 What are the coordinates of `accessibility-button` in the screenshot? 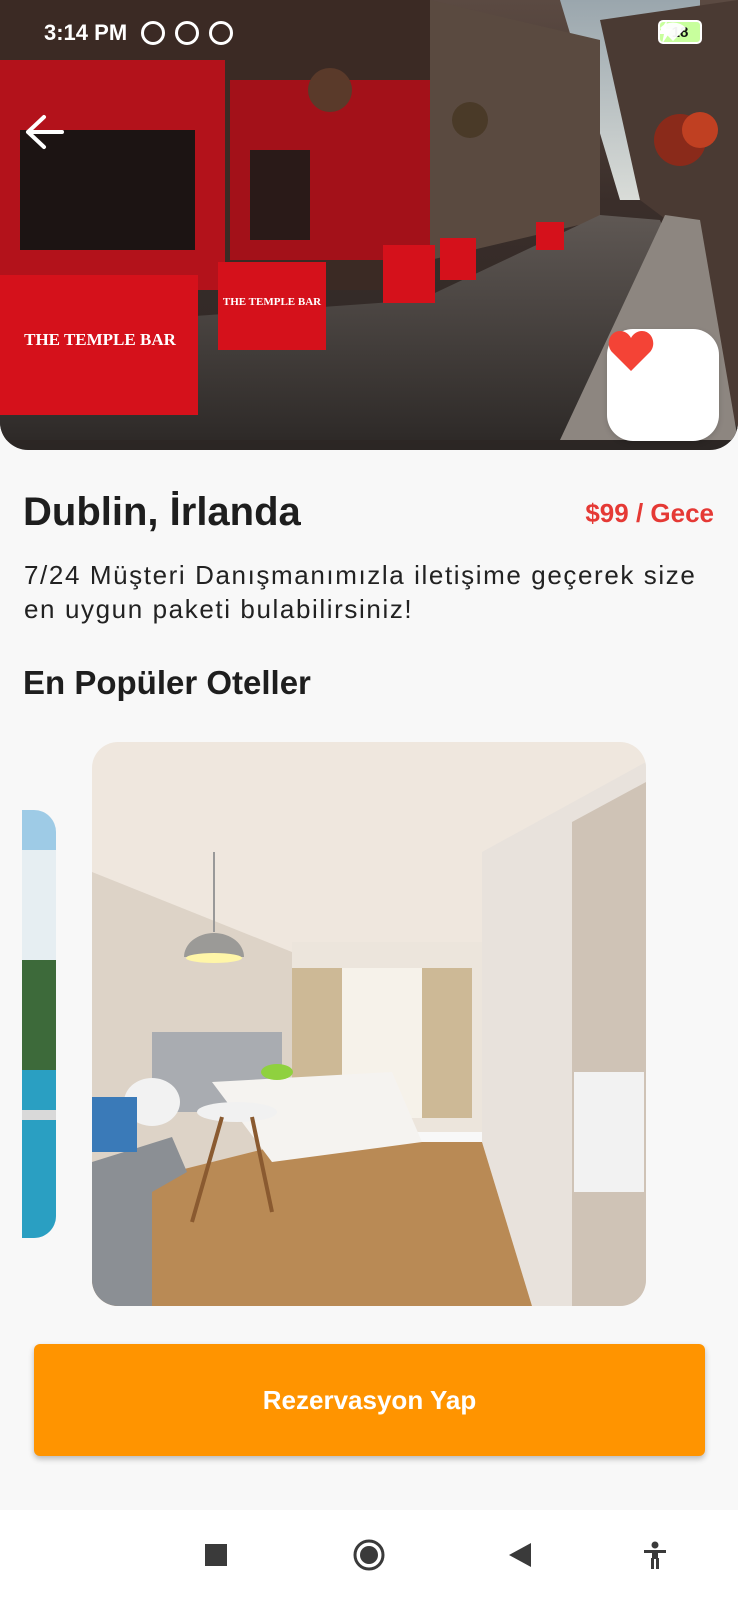 It's located at (655, 1555).